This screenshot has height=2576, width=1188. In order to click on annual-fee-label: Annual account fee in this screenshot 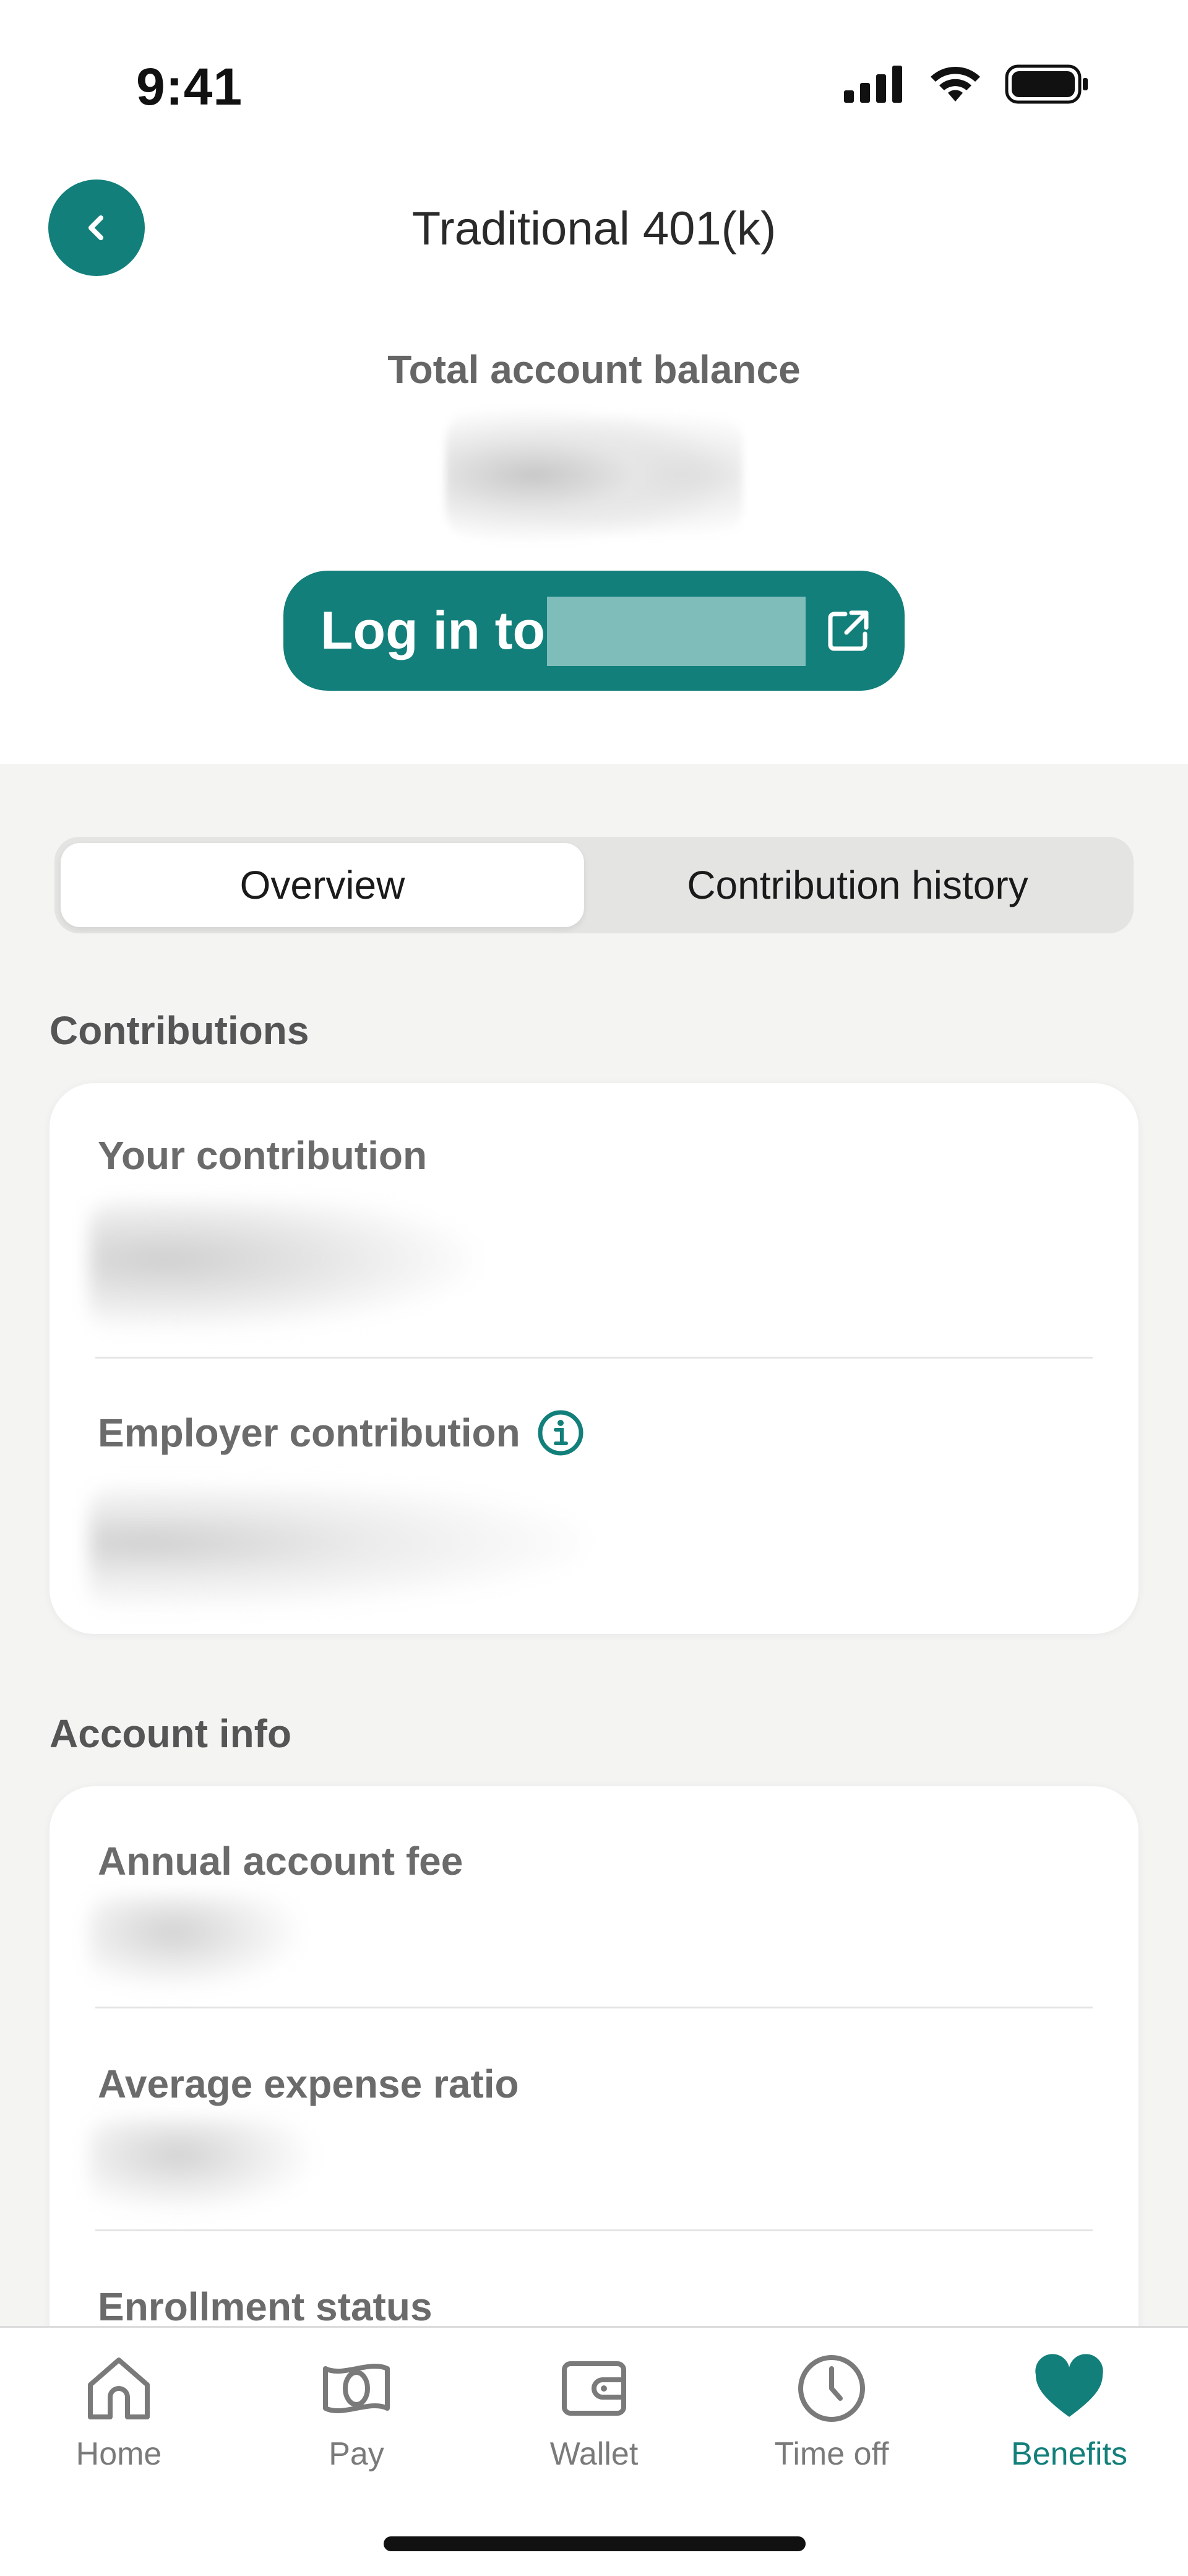, I will do `click(280, 1861)`.